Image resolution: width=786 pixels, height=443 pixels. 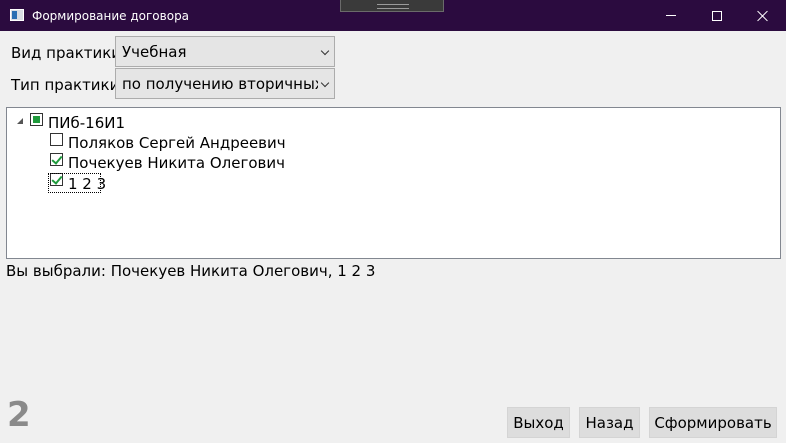 I want to click on close-button, so click(x=763, y=15).